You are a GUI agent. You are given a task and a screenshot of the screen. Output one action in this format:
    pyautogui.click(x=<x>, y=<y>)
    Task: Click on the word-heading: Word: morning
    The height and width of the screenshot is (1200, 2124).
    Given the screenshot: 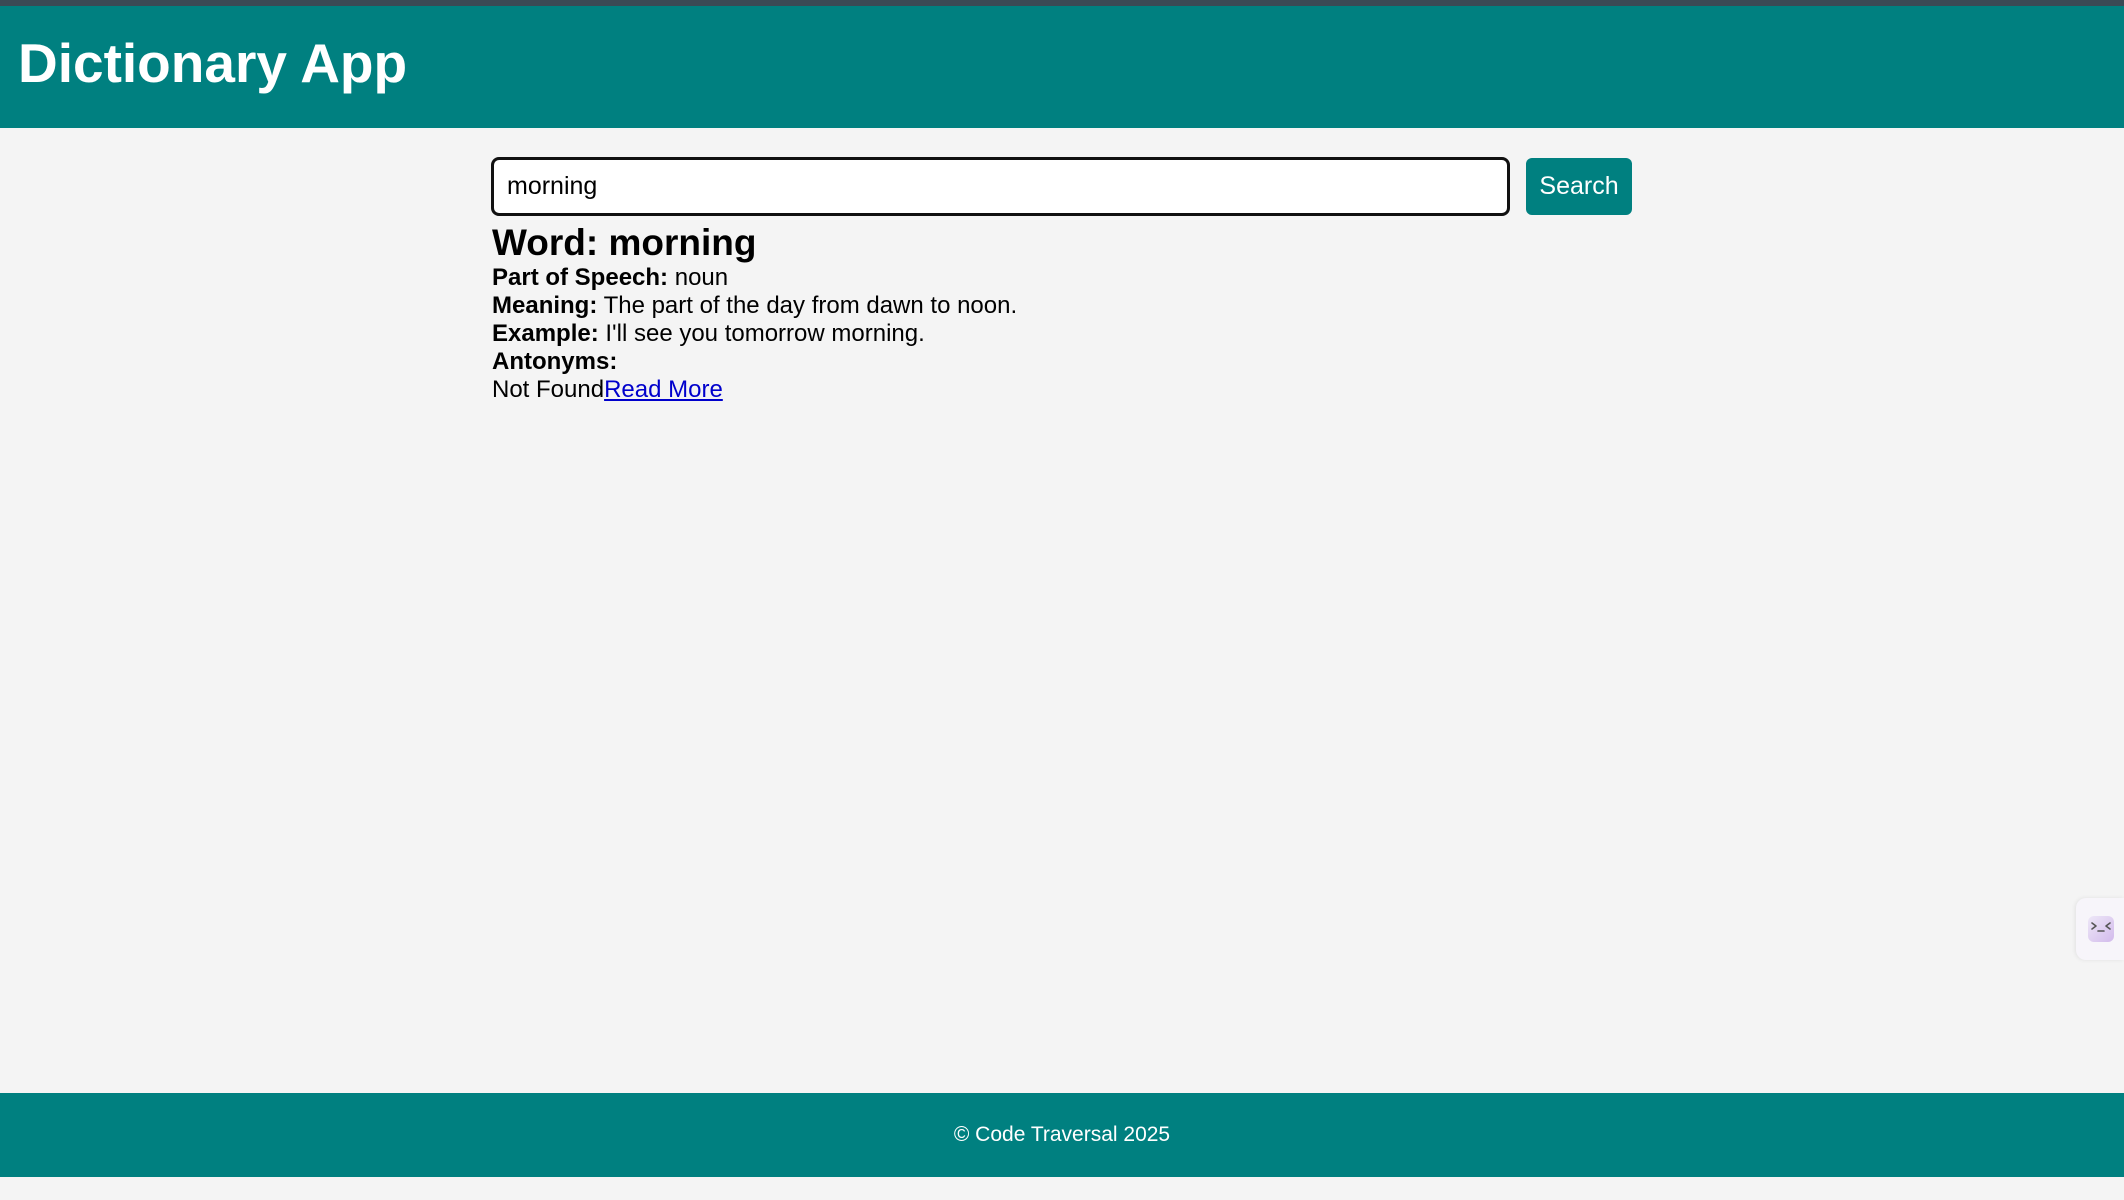 What is the action you would take?
    pyautogui.click(x=1092, y=243)
    